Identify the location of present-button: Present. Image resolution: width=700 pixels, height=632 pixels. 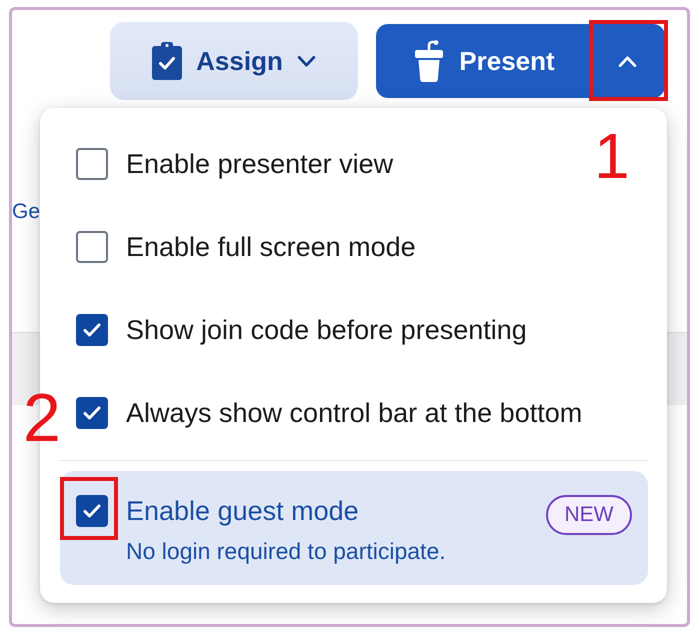
(483, 61).